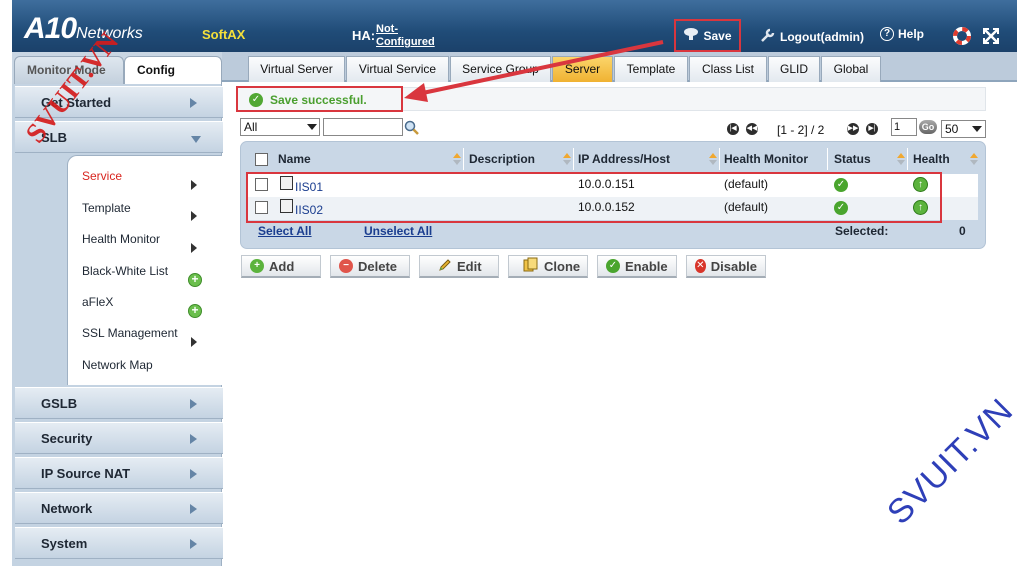 The width and height of the screenshot is (1017, 566). Describe the element at coordinates (318, 100) in the screenshot. I see `save-success-message: Save successful.` at that location.